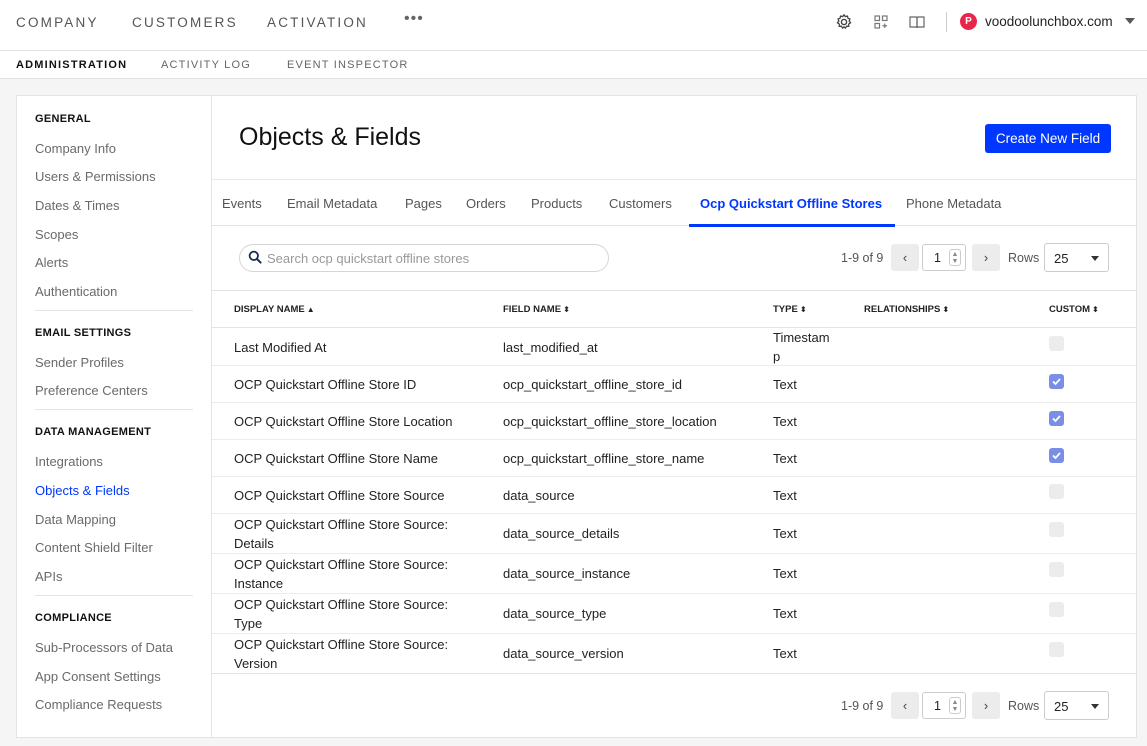  I want to click on book-icon, so click(917, 22).